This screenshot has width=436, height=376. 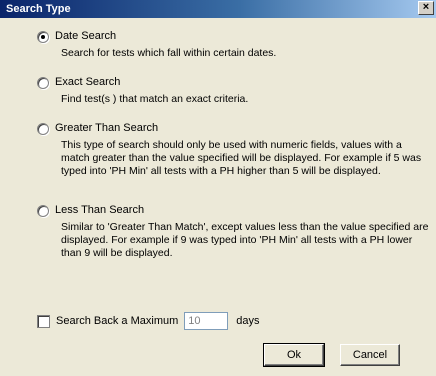 I want to click on search-back-maximum-checkbox, so click(x=43, y=321).